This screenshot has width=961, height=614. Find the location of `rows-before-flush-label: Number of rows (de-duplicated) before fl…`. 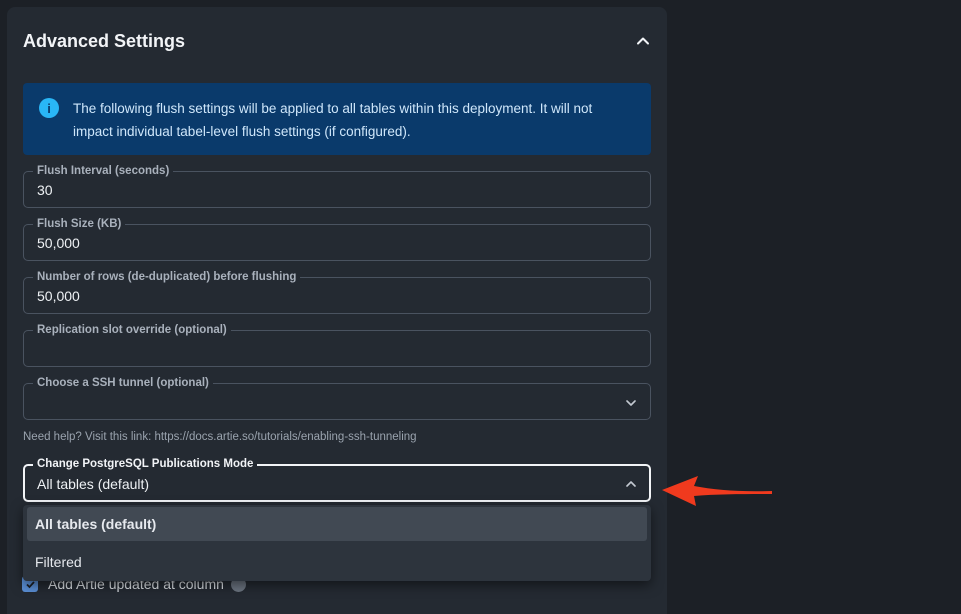

rows-before-flush-label: Number of rows (de-duplicated) before fl… is located at coordinates (167, 277).